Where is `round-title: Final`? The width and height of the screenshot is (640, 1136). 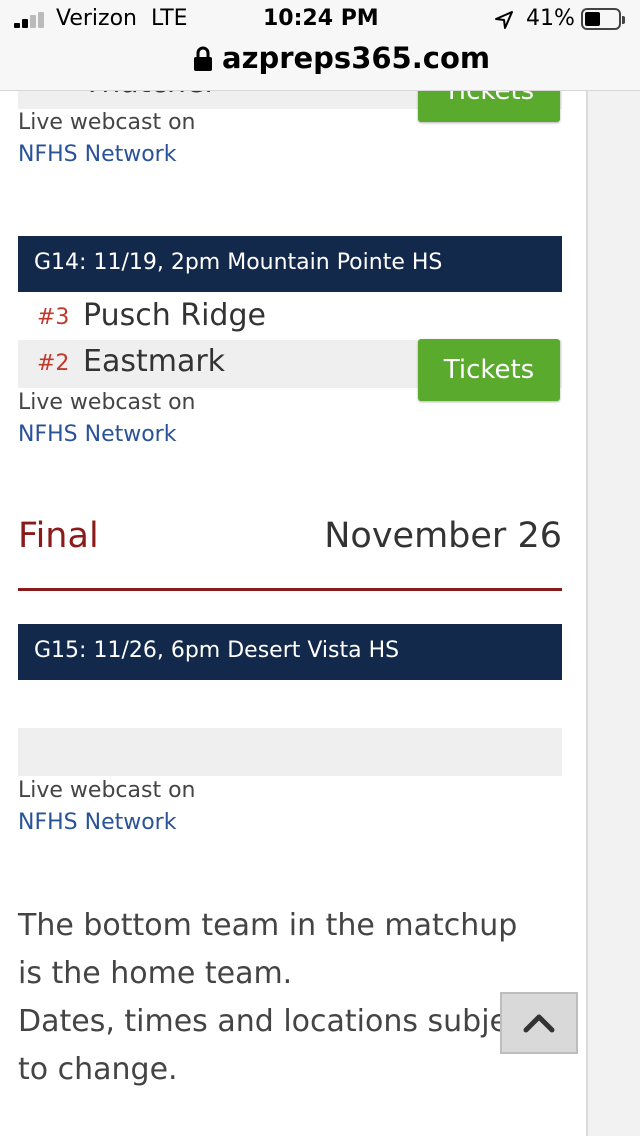 round-title: Final is located at coordinates (58, 536).